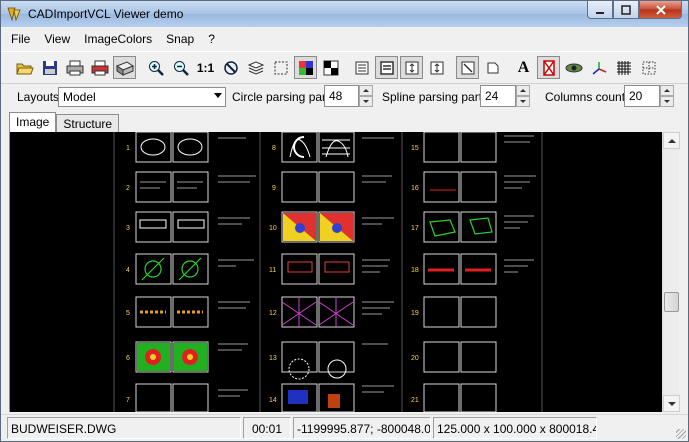  Describe the element at coordinates (128, 313) in the screenshot. I see `row-number: 5` at that location.